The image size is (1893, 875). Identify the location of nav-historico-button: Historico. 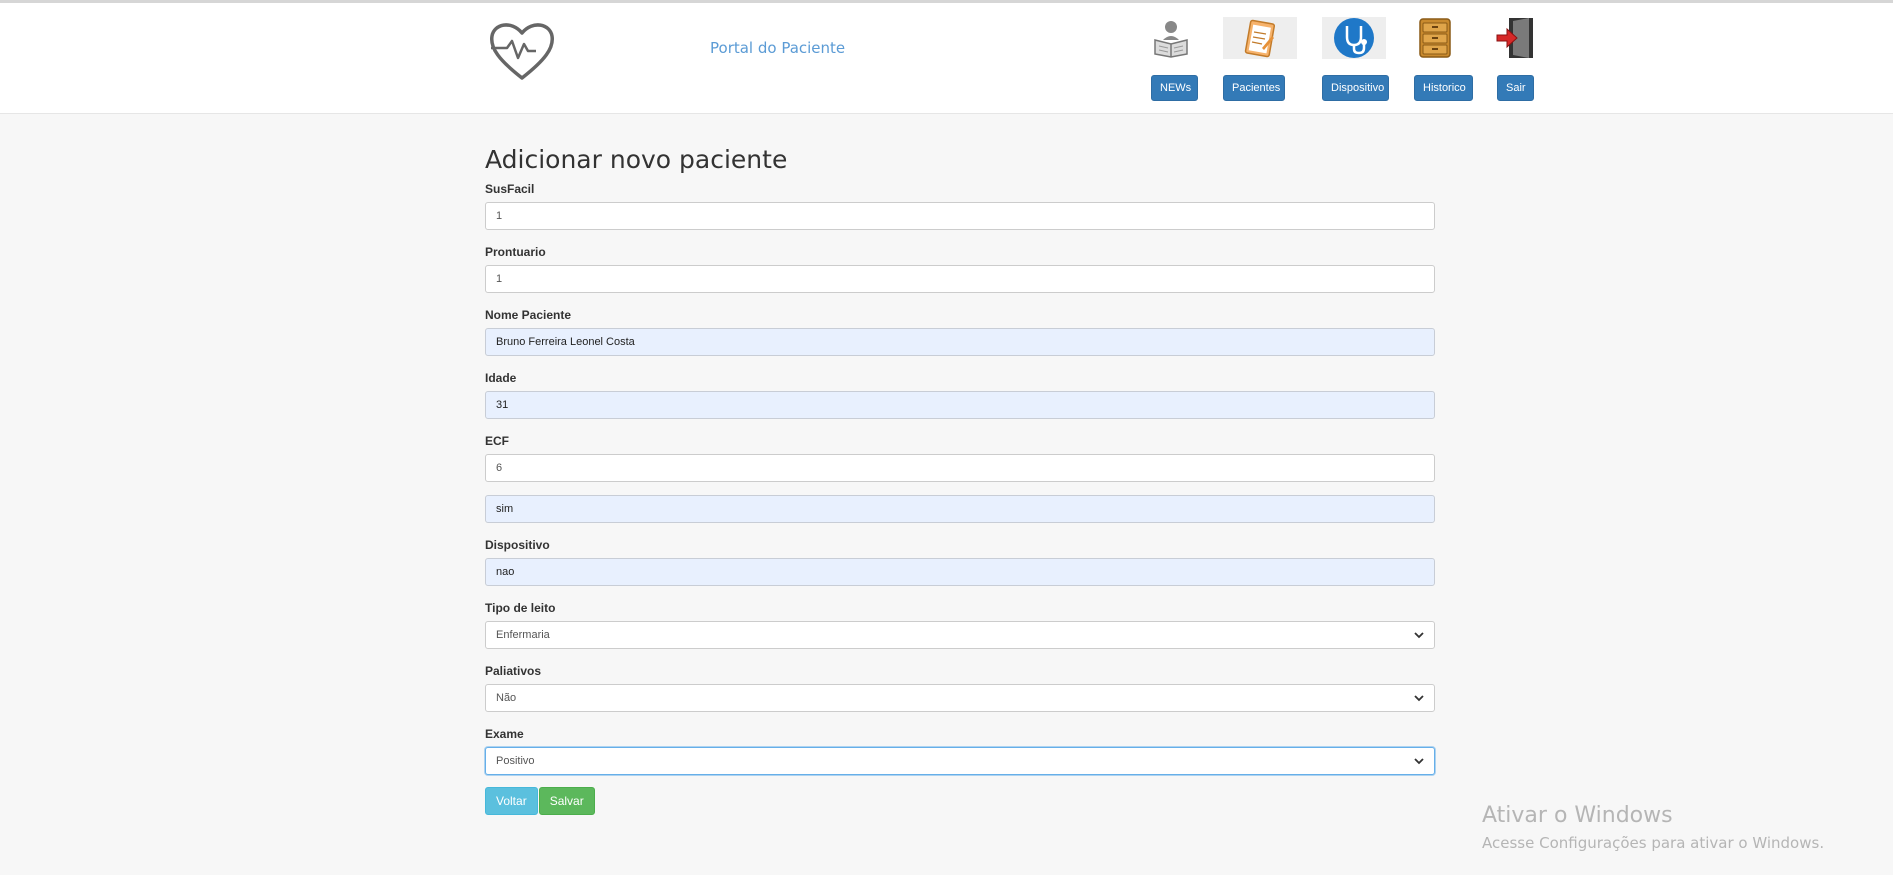
(1443, 88).